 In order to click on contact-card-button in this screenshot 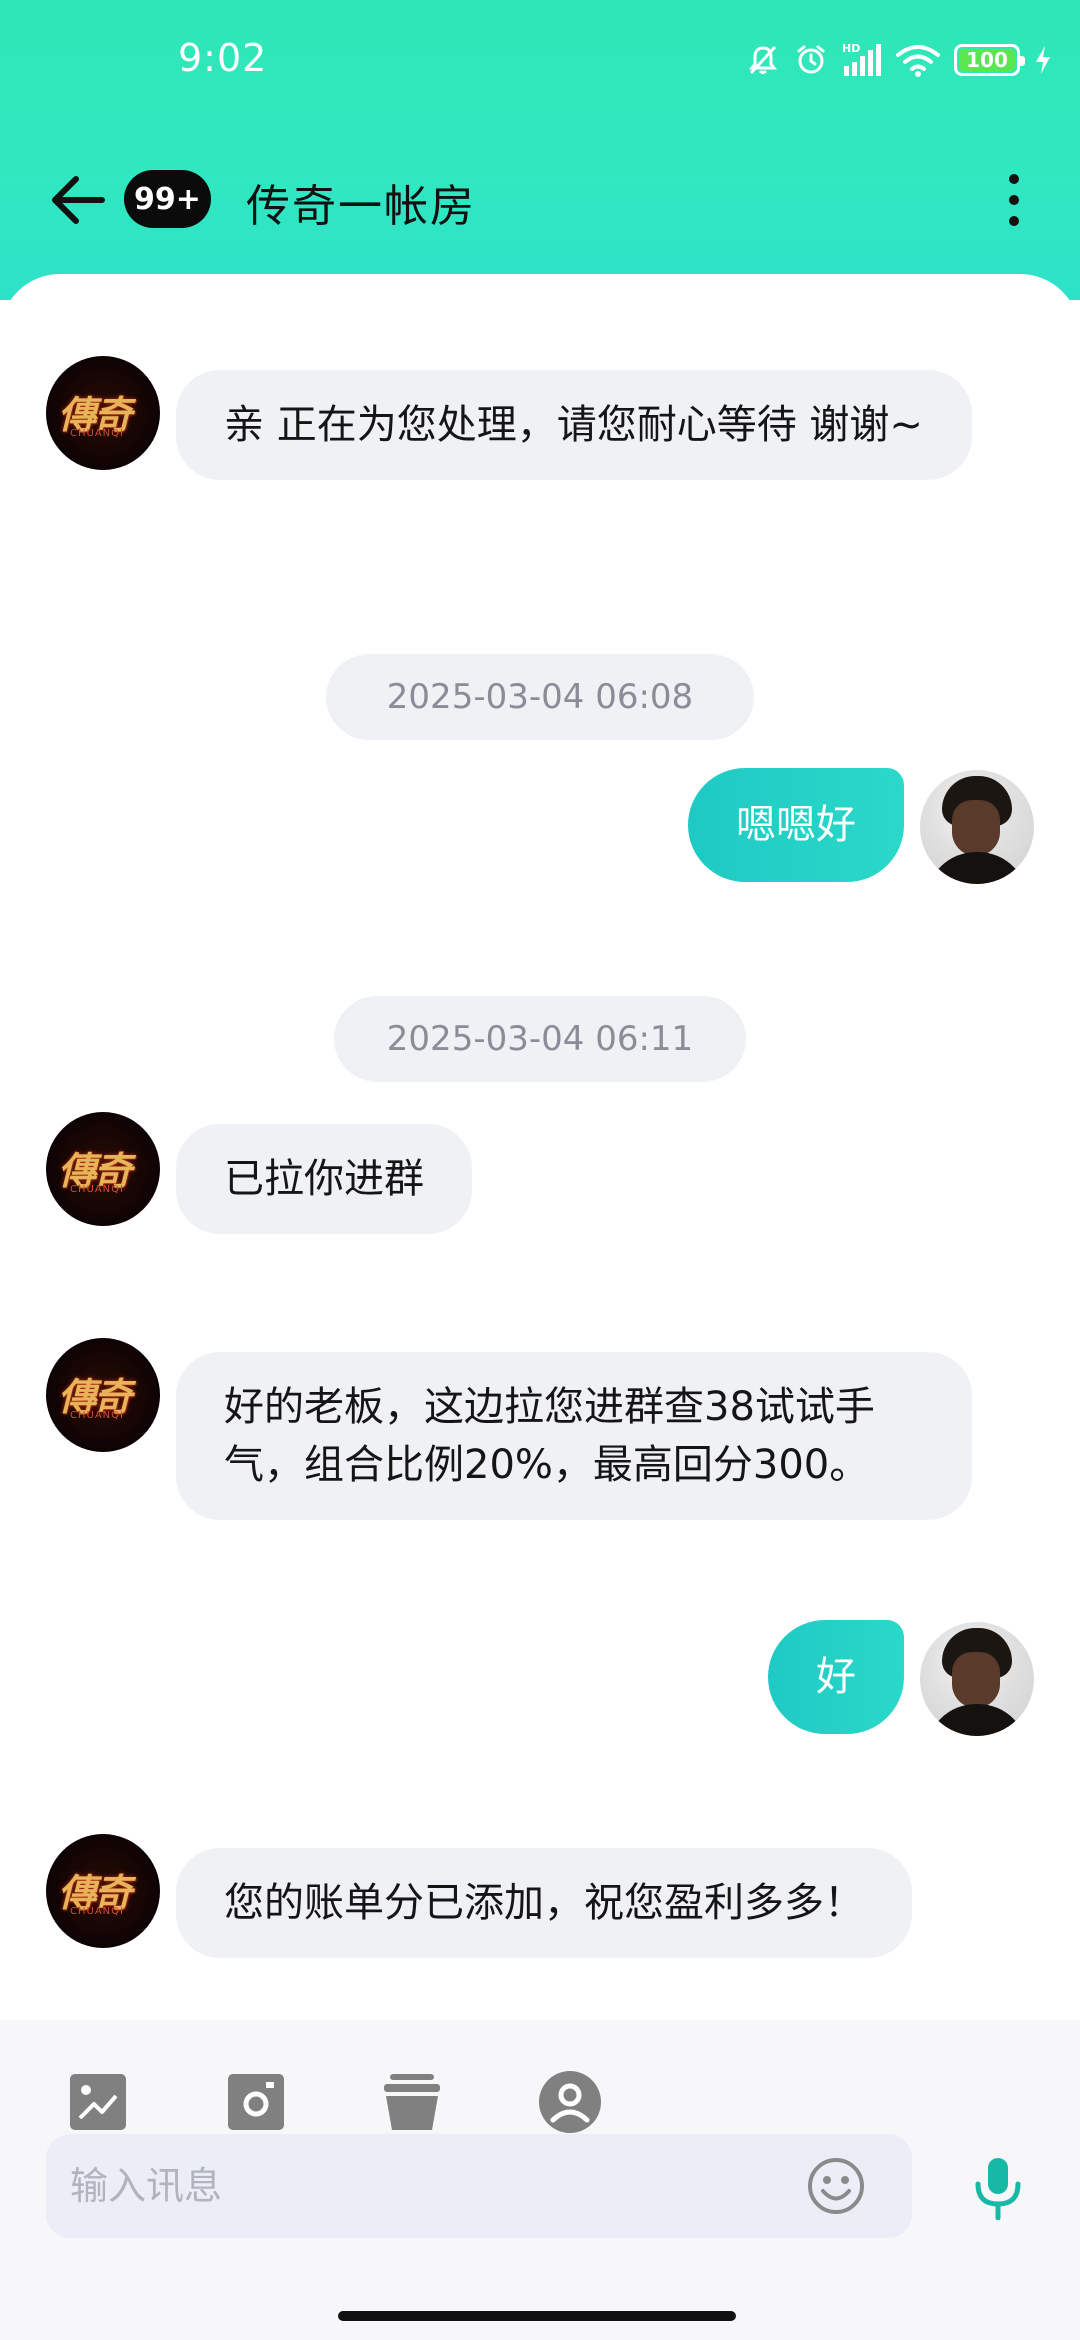, I will do `click(570, 2102)`.